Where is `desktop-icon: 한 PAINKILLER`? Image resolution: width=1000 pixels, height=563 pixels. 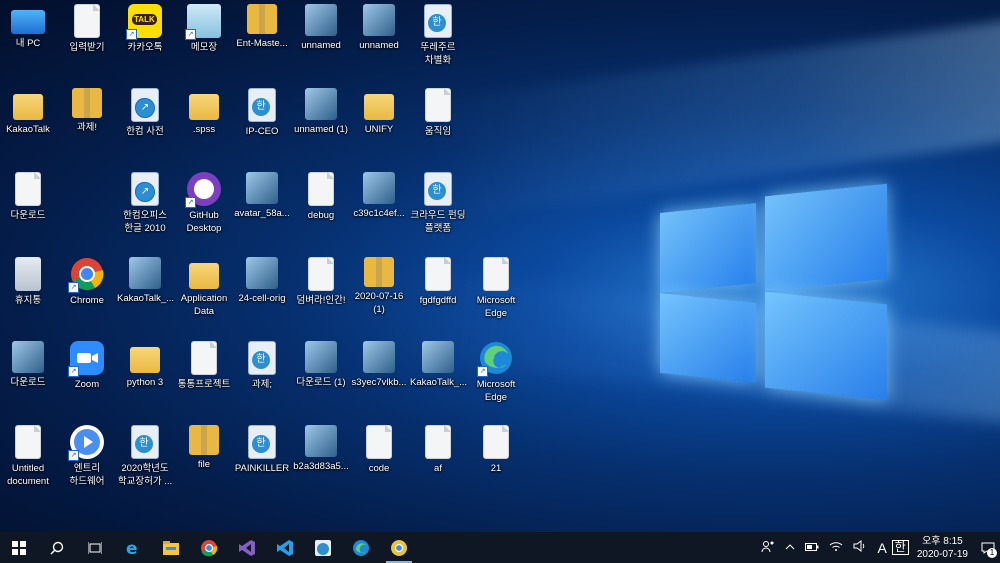
desktop-icon: 한 PAINKILLER is located at coordinates (262, 450).